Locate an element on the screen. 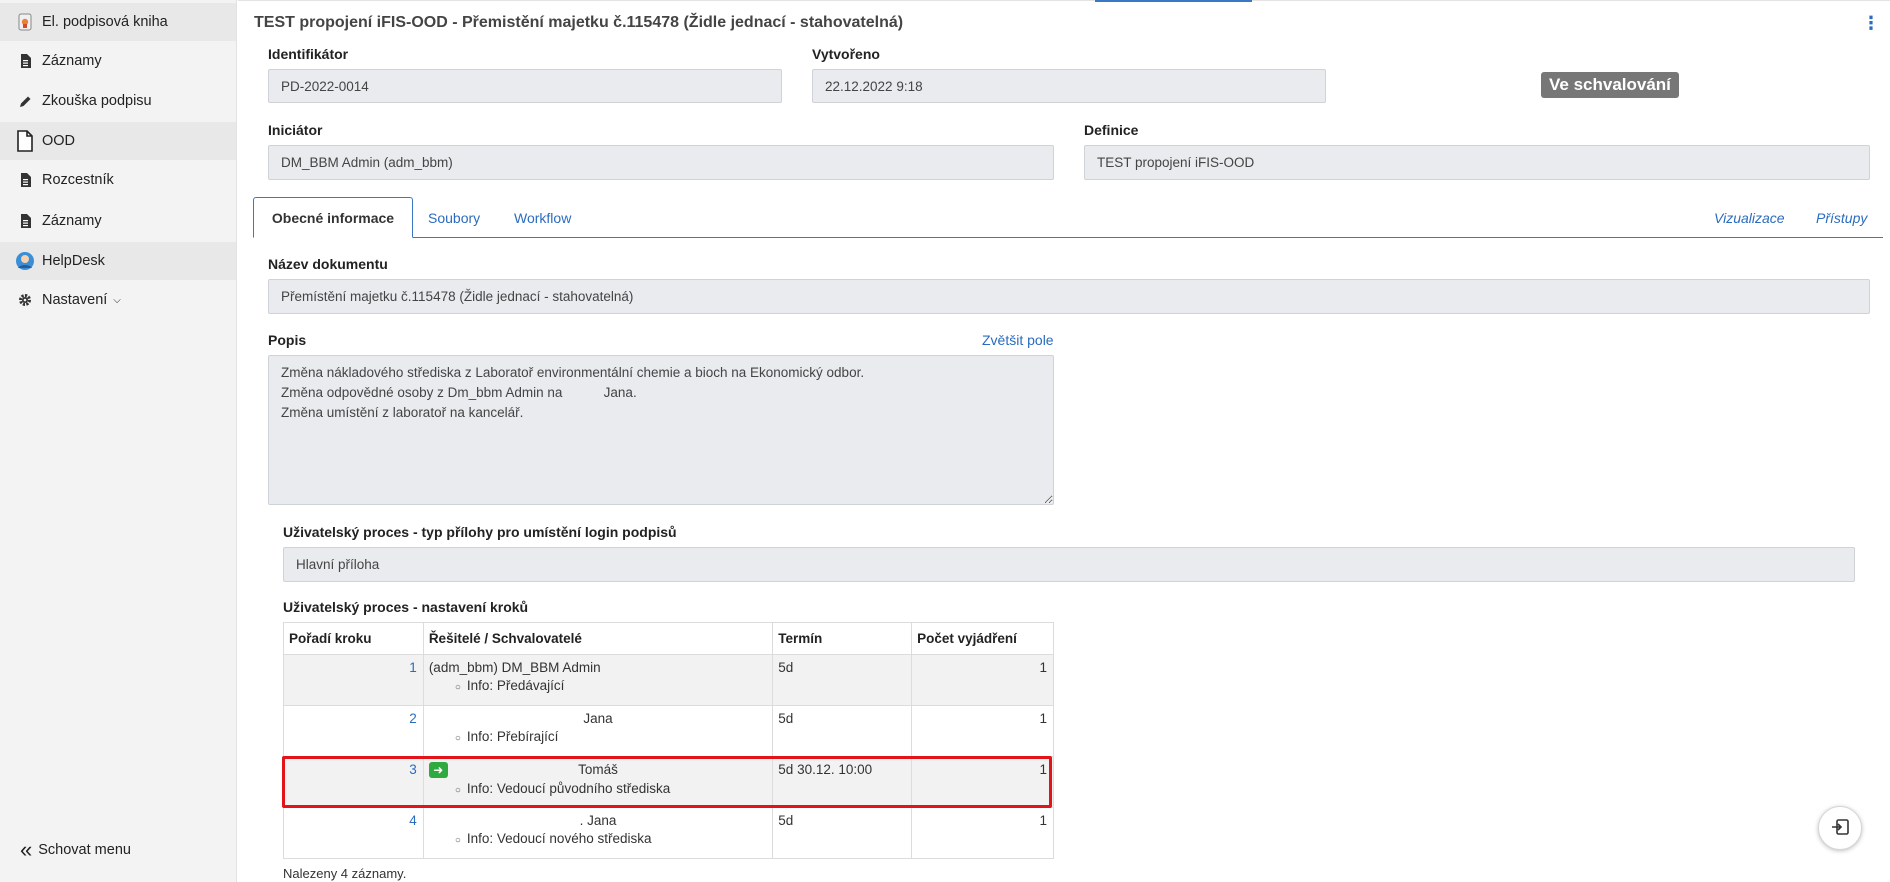  sidebar-item-el-podpisova-kniha: El. podpisová kniha is located at coordinates (118, 22).